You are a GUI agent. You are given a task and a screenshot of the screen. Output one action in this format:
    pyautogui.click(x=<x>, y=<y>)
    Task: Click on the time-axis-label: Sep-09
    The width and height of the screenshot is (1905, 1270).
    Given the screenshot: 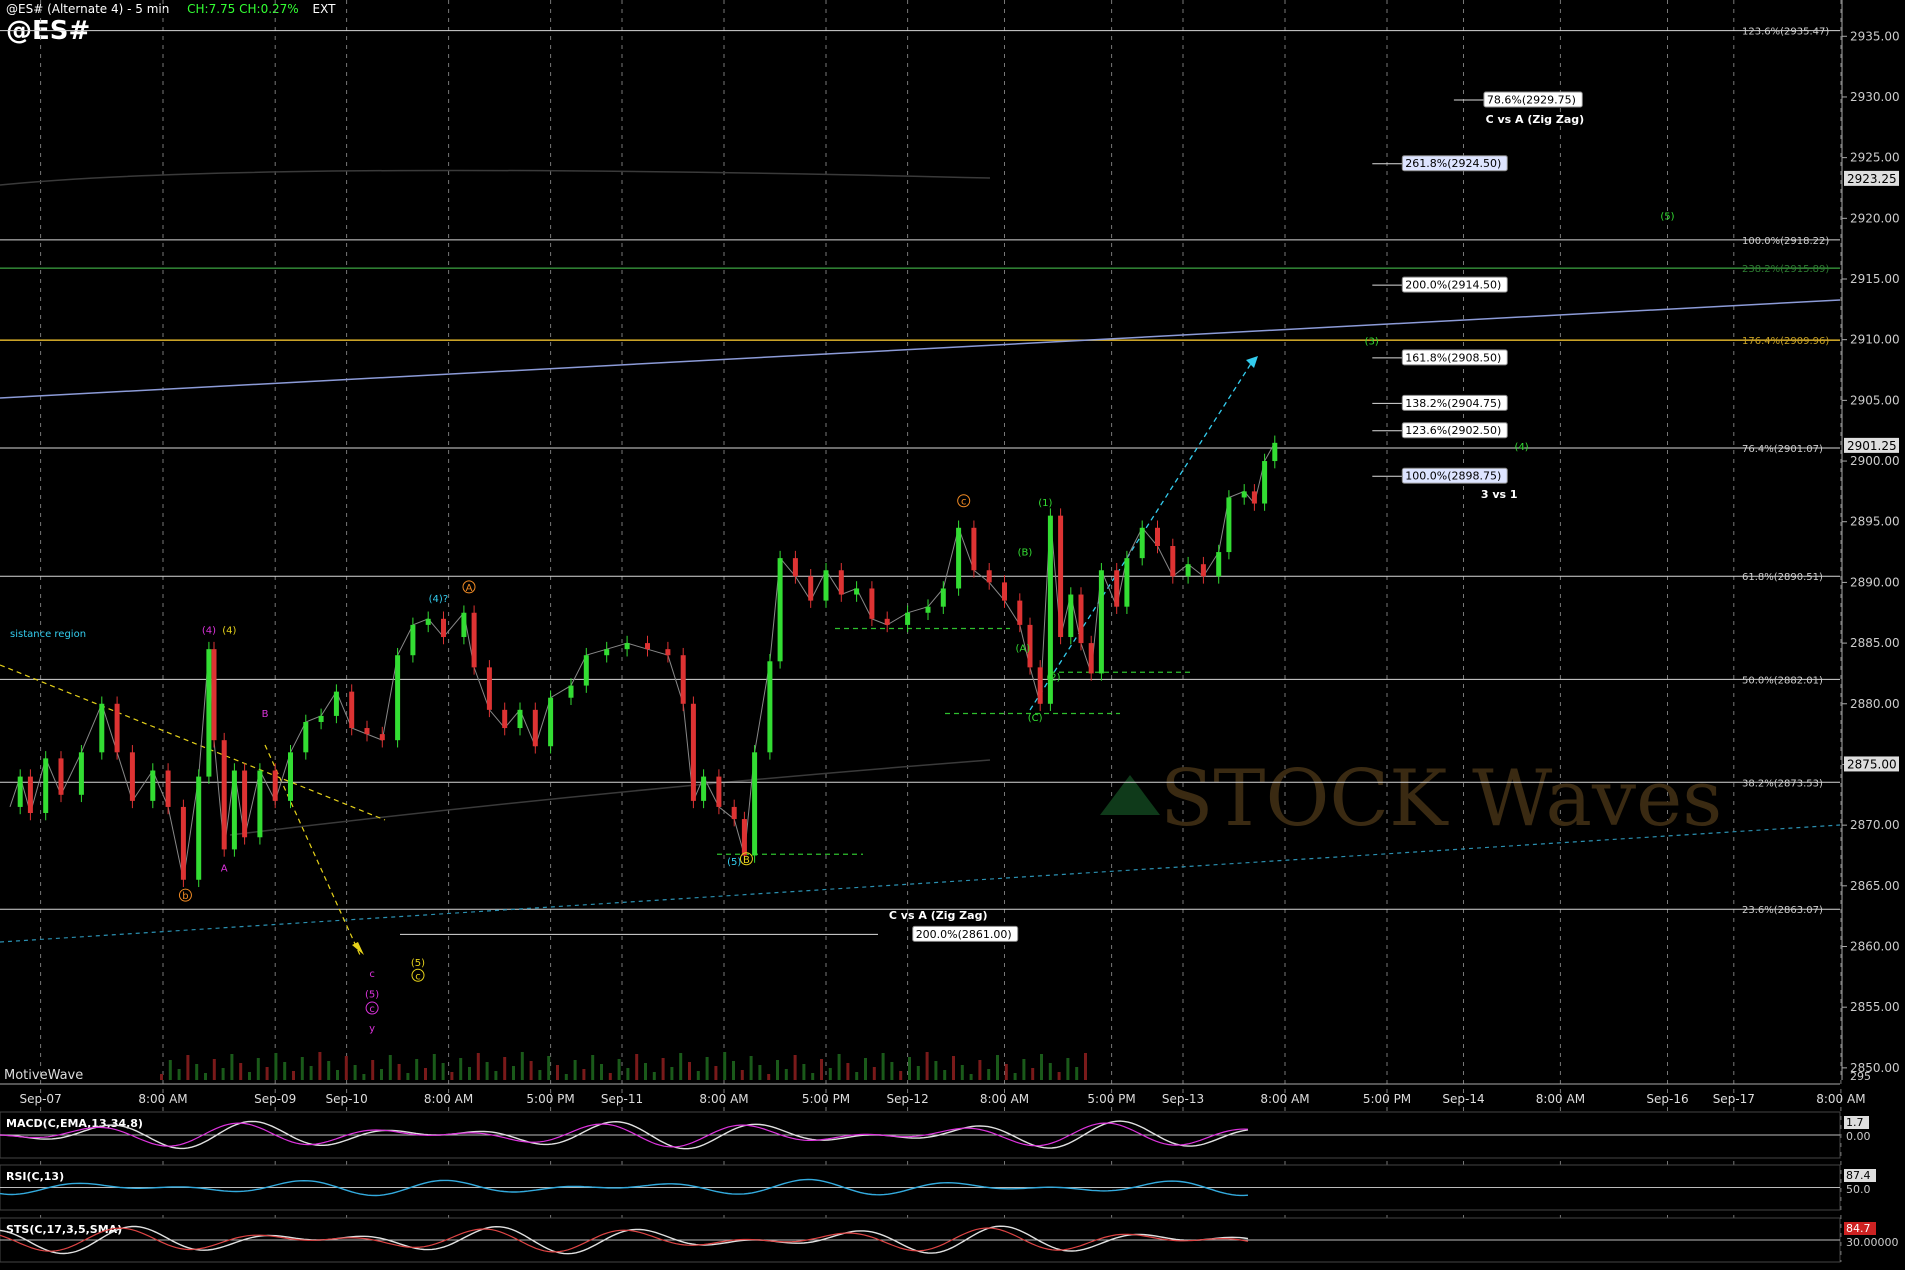 What is the action you would take?
    pyautogui.click(x=275, y=1099)
    